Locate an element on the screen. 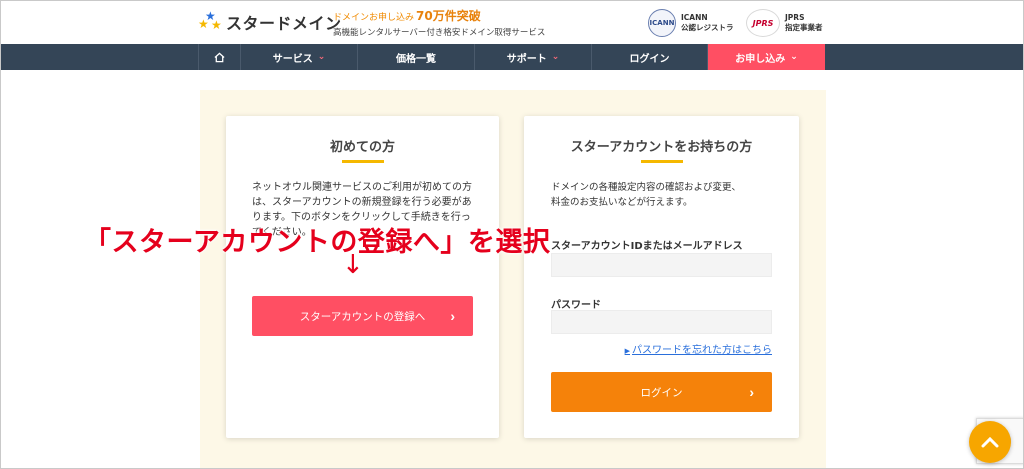 This screenshot has width=1024, height=469. nav-price-label: 価格一覧 is located at coordinates (416, 59).